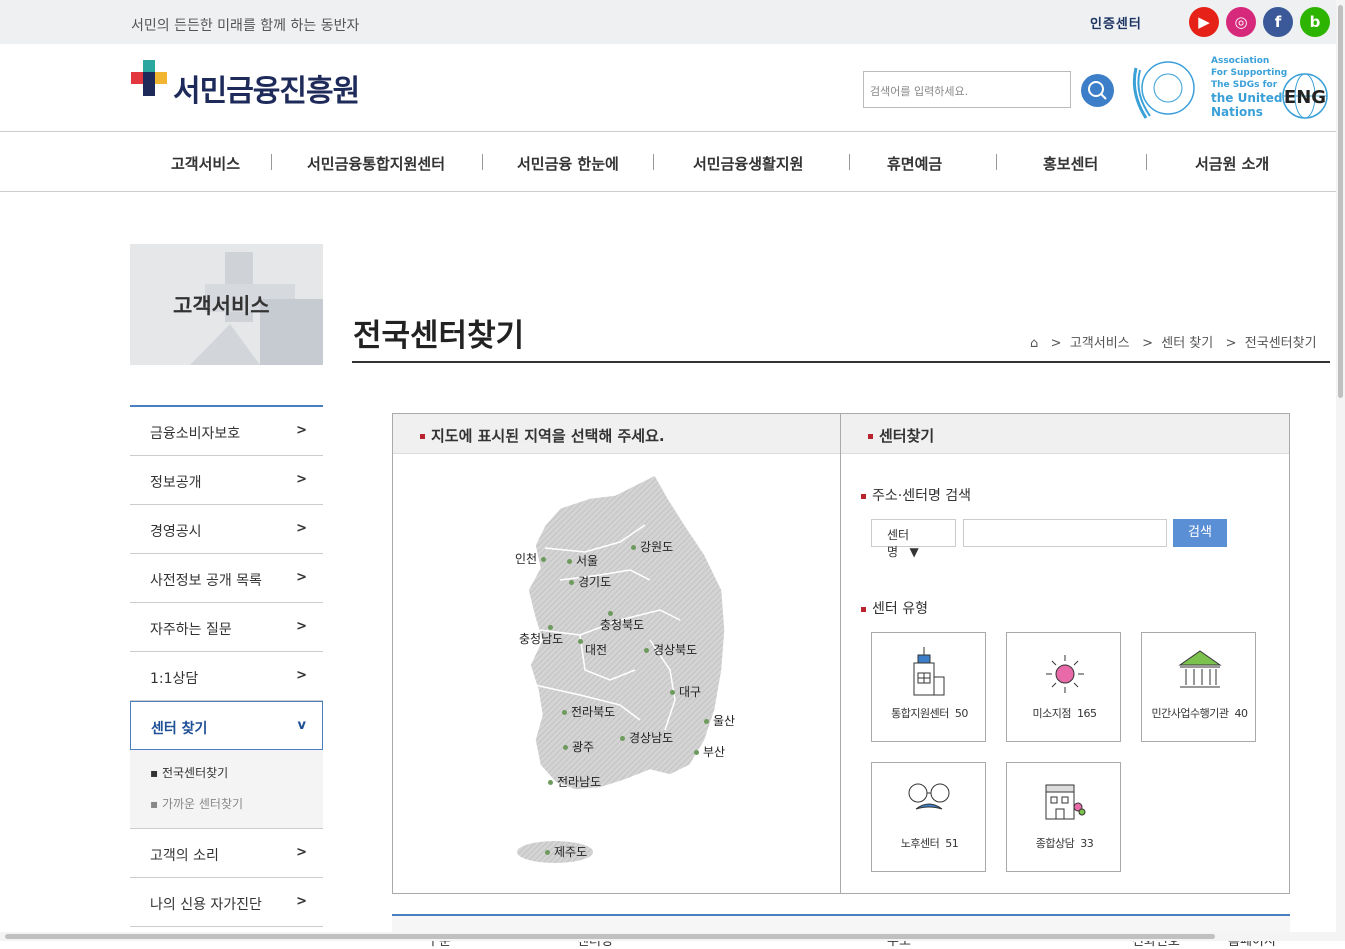  I want to click on region-daegu: 대구, so click(685, 691).